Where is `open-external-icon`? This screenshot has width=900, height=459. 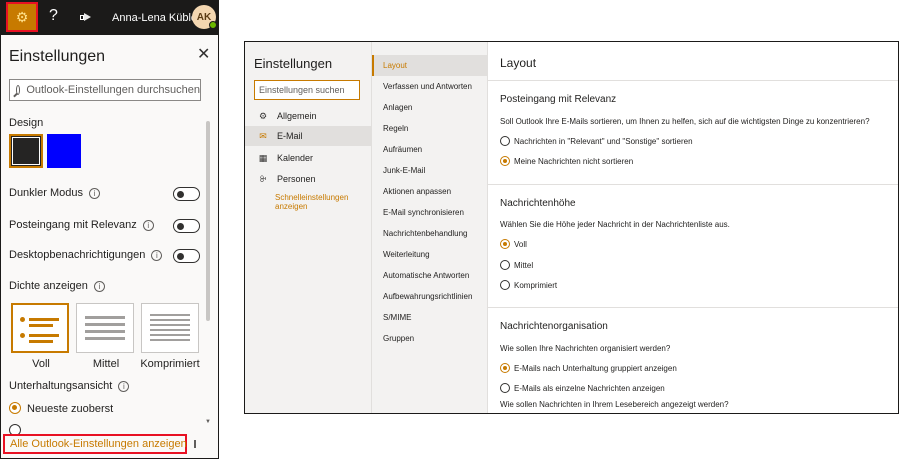
open-external-icon is located at coordinates (194, 444).